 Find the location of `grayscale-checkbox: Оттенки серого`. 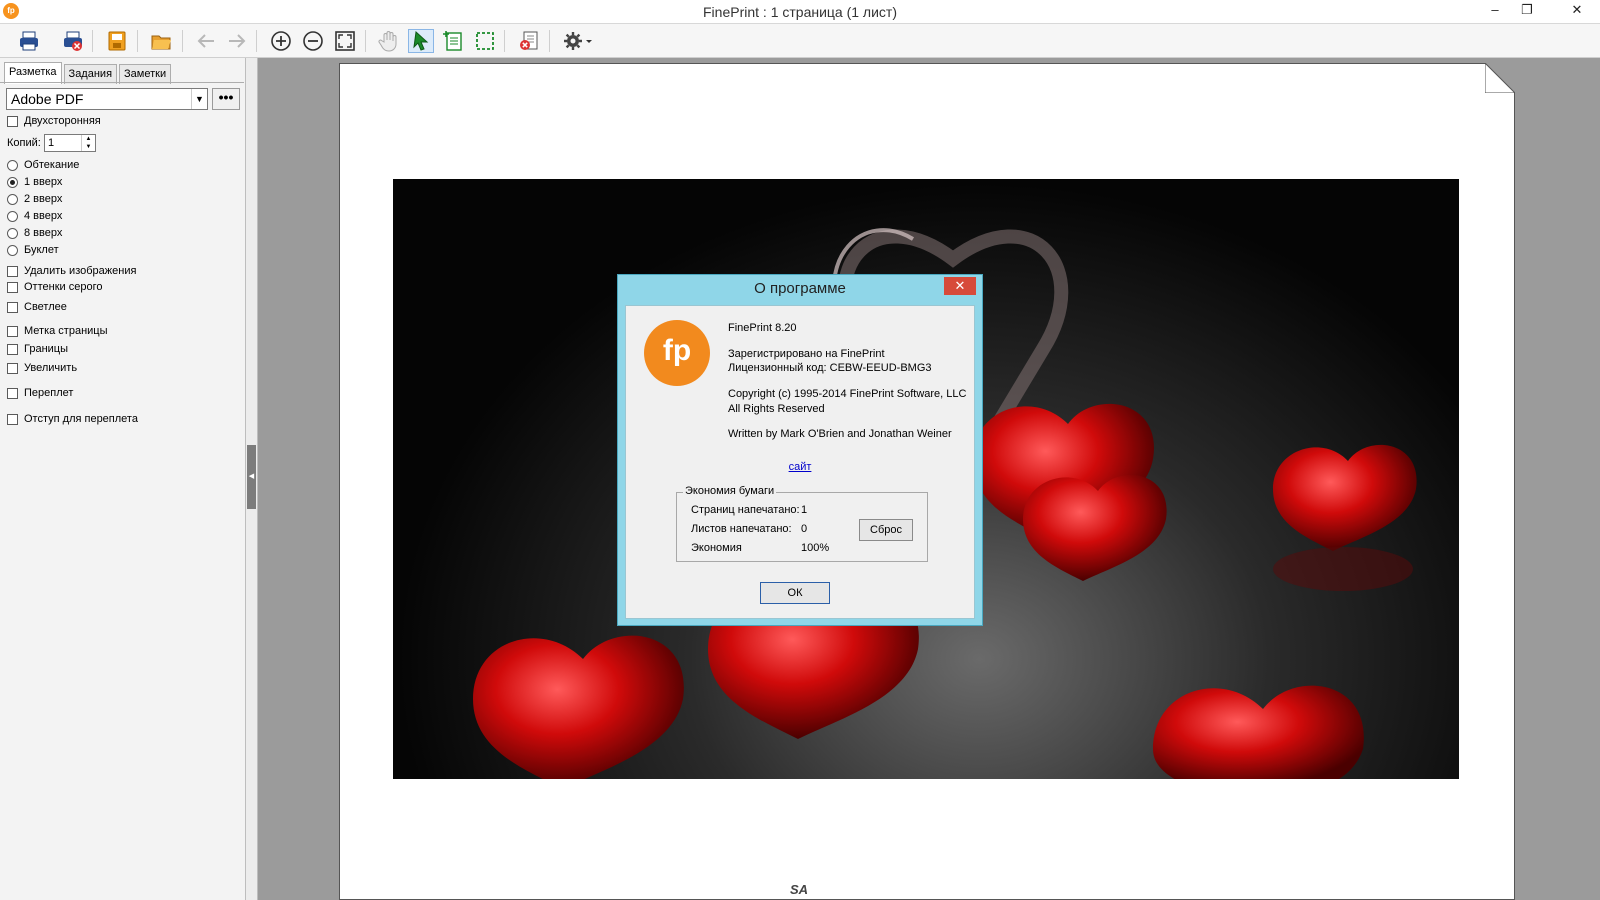

grayscale-checkbox: Оттенки серого is located at coordinates (54, 287).